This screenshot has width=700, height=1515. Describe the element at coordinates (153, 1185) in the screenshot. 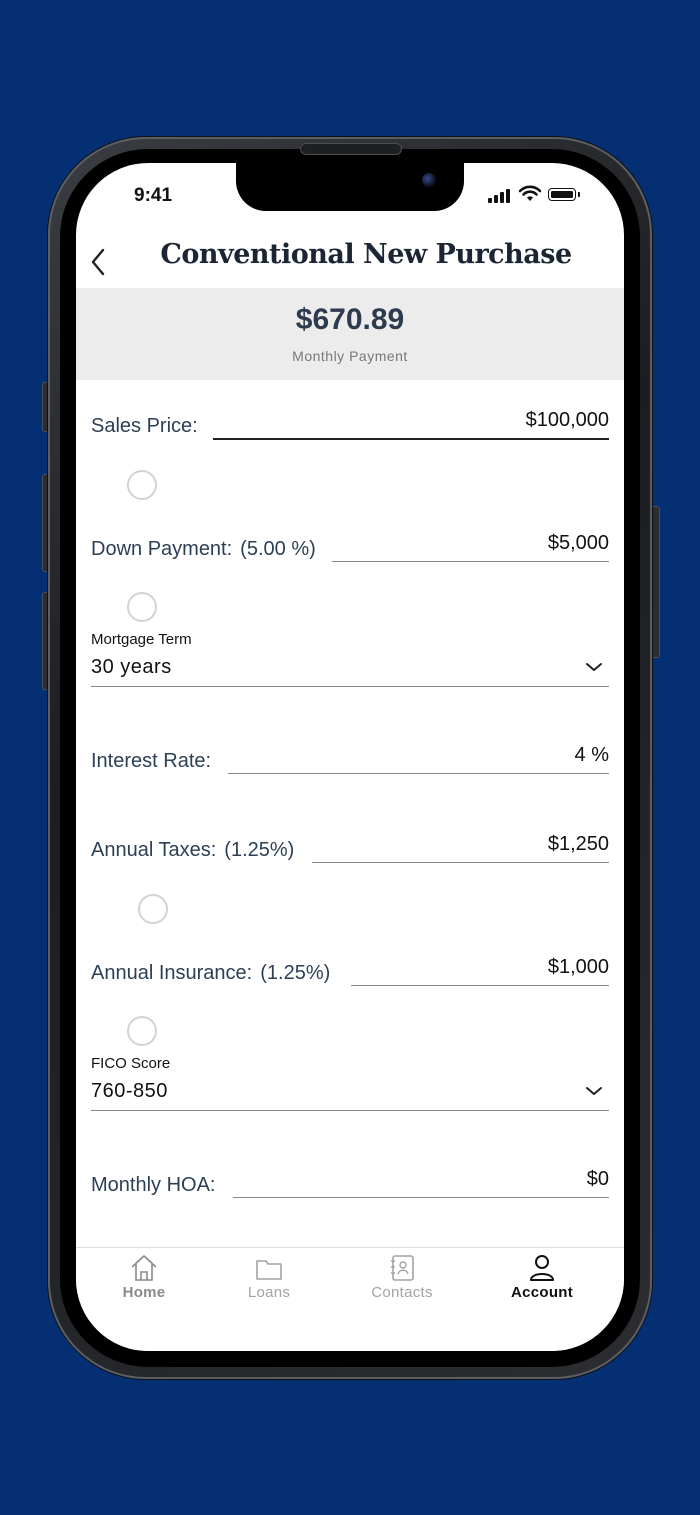

I see `monthly-hoa-label: Monthly HOA:` at that location.